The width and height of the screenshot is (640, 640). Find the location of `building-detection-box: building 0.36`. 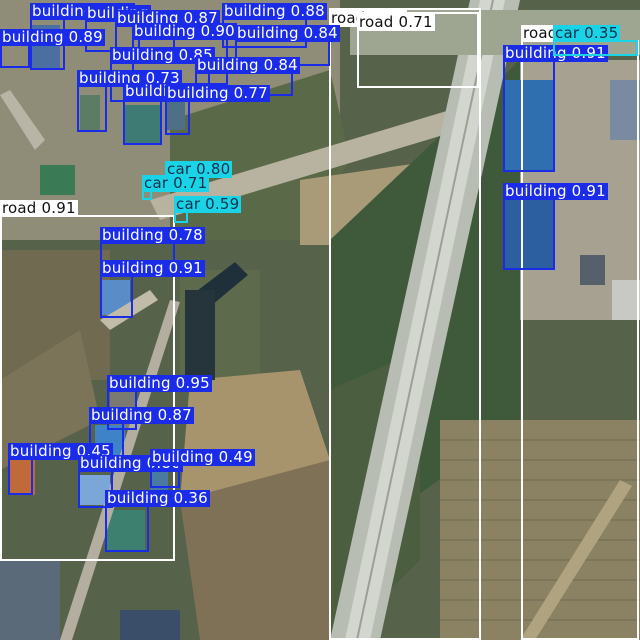

building-detection-box: building 0.36 is located at coordinates (157, 521).